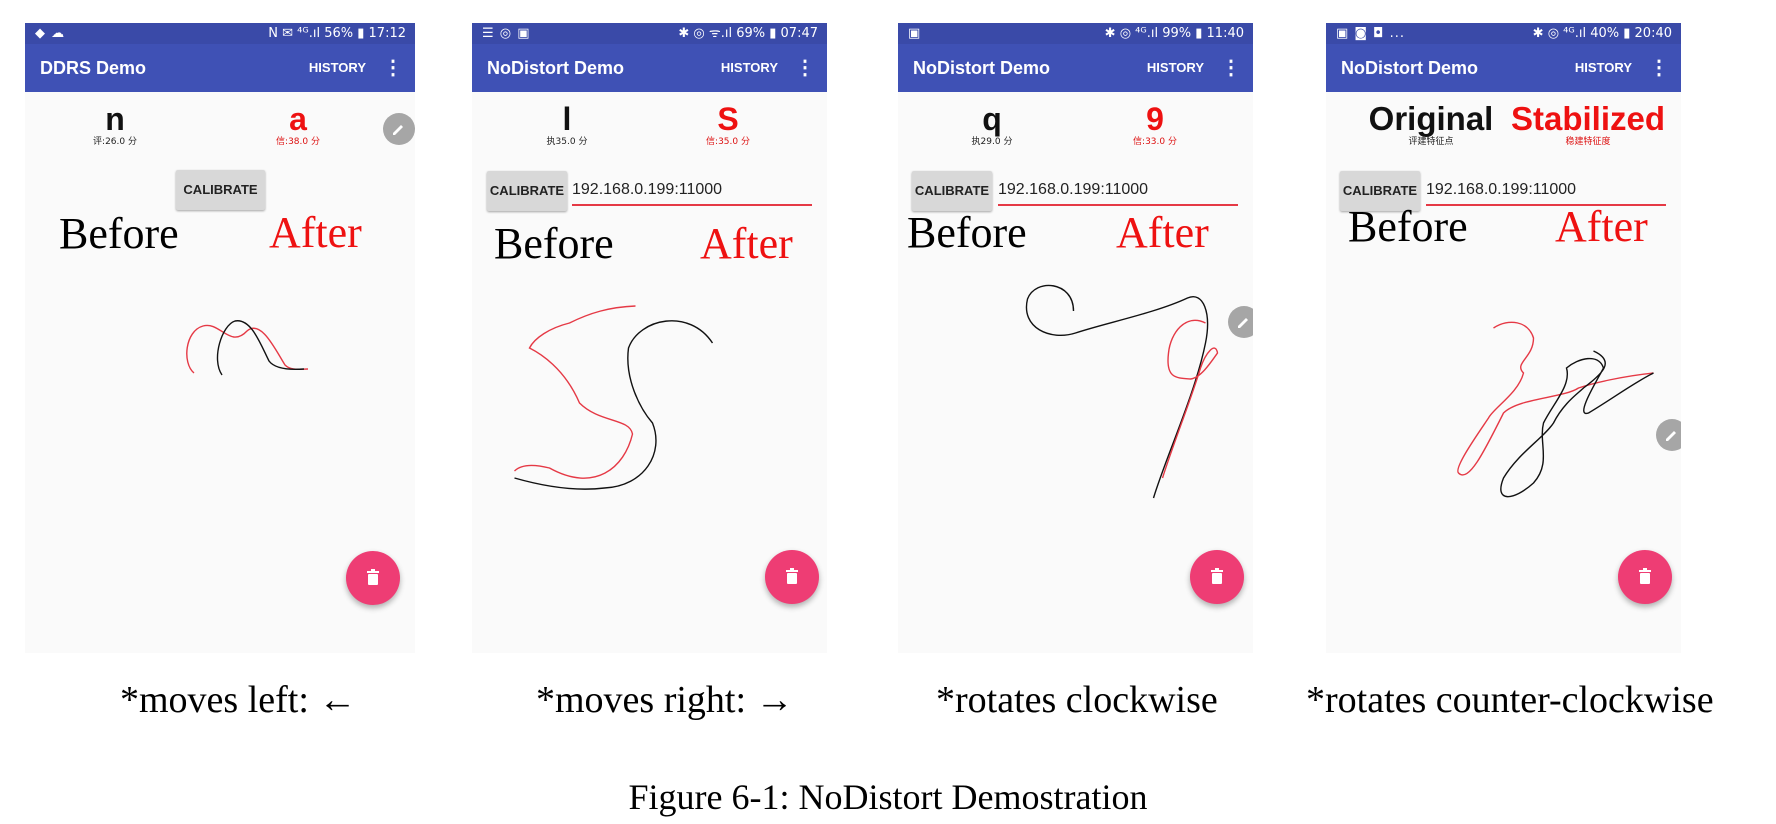  Describe the element at coordinates (1510, 700) in the screenshot. I see `panel-caption-4: *rotates counter-clockwise` at that location.